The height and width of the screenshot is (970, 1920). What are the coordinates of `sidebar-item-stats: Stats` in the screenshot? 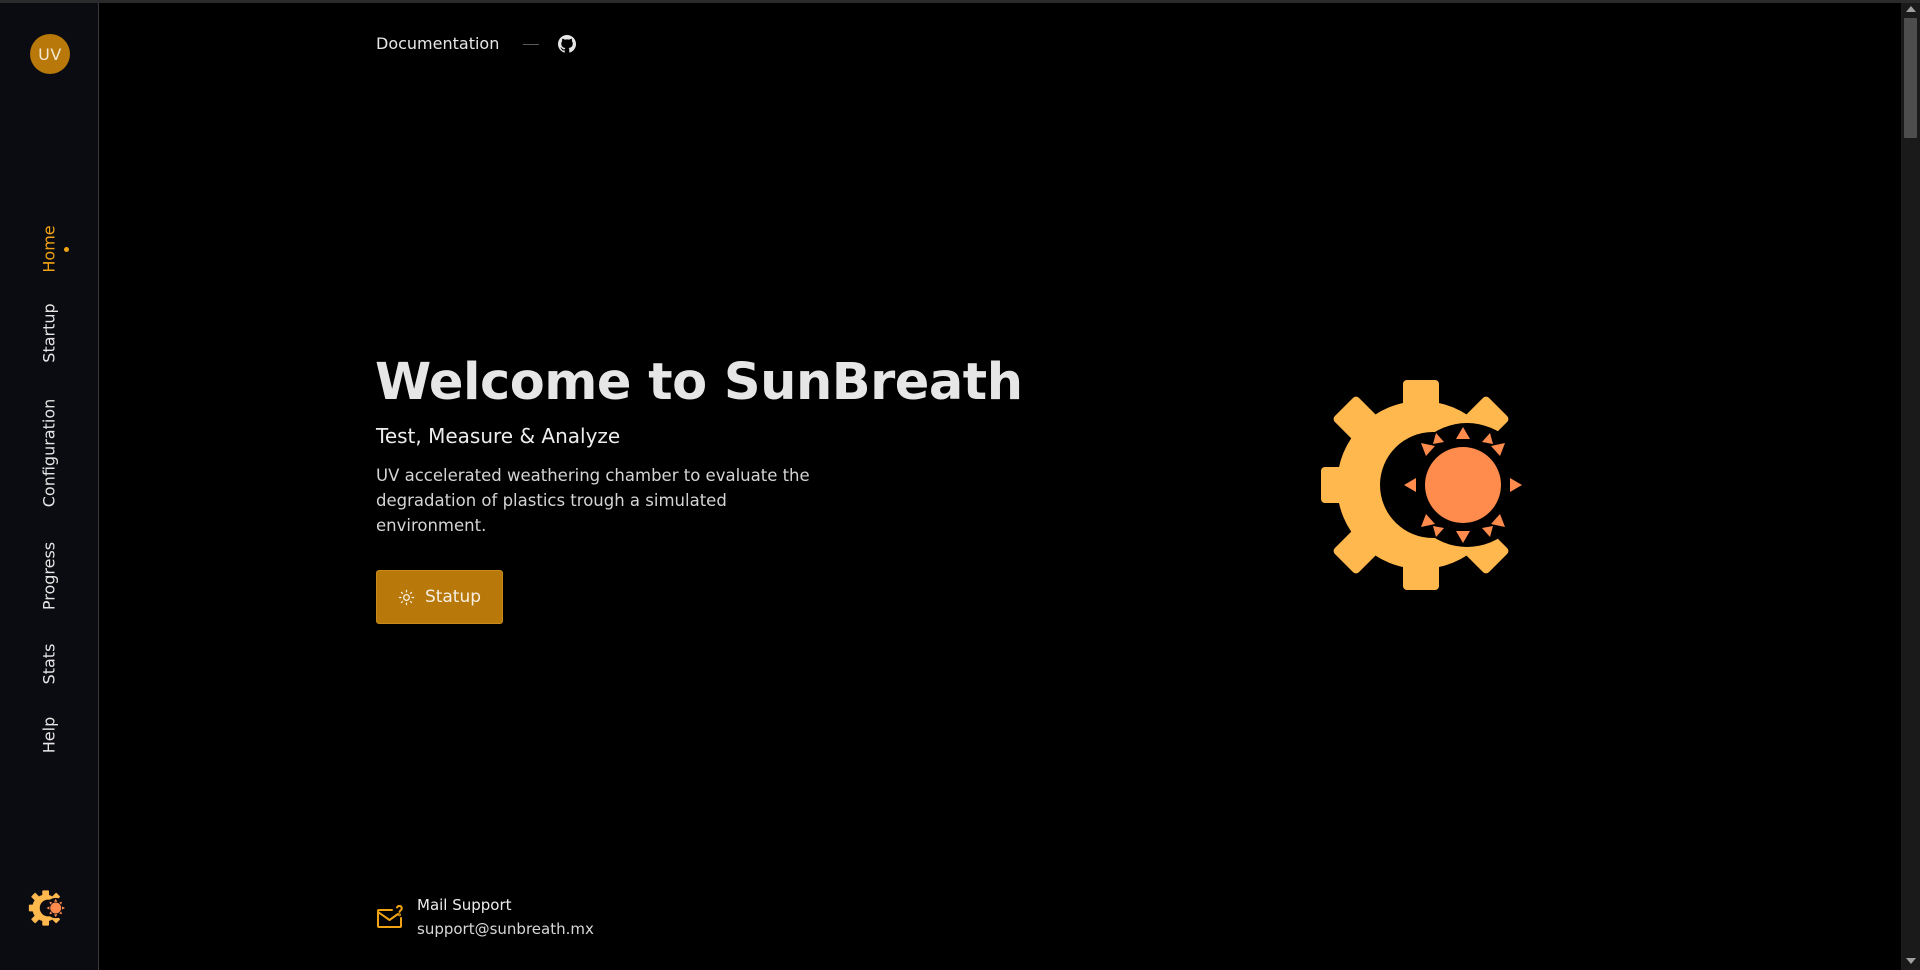 It's located at (49, 664).